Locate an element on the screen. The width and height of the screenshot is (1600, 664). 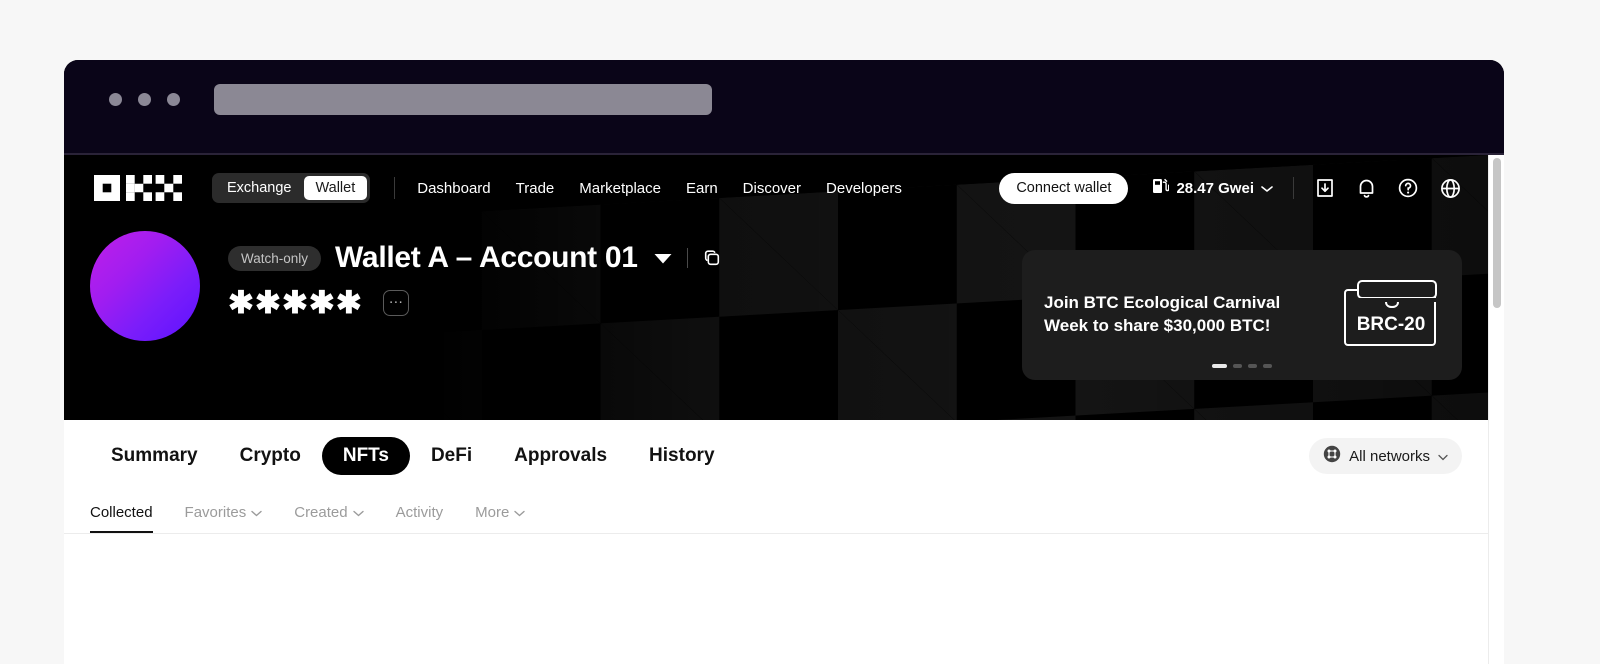
window-minimize-button is located at coordinates (144, 99).